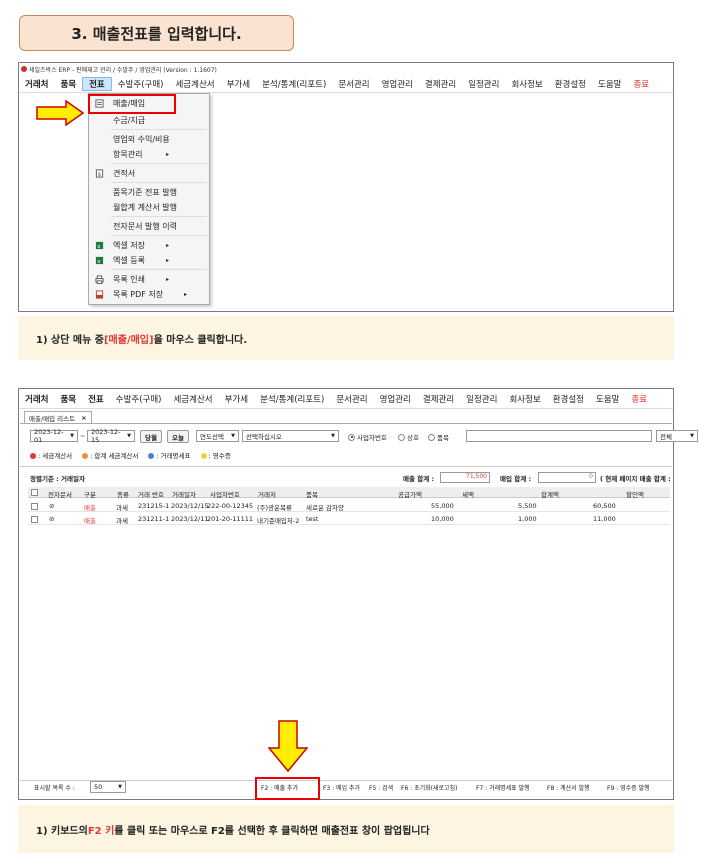  Describe the element at coordinates (410, 494) in the screenshot. I see `col-supply: 공급가액` at that location.